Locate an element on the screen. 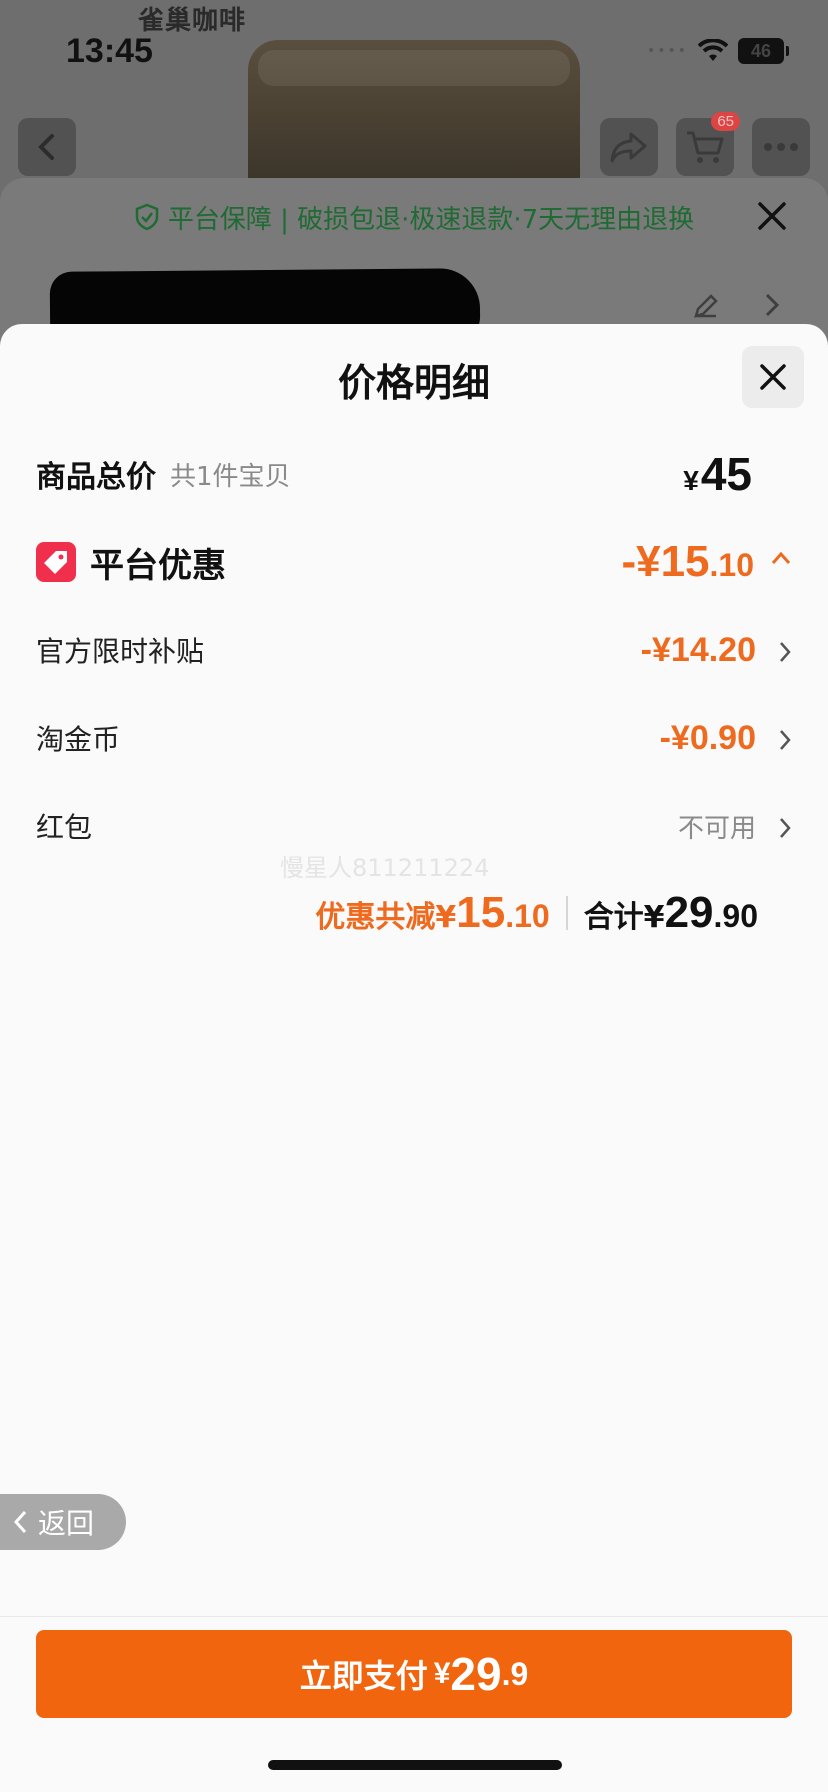 The width and height of the screenshot is (828, 1792). status-time: 13:45 is located at coordinates (109, 51).